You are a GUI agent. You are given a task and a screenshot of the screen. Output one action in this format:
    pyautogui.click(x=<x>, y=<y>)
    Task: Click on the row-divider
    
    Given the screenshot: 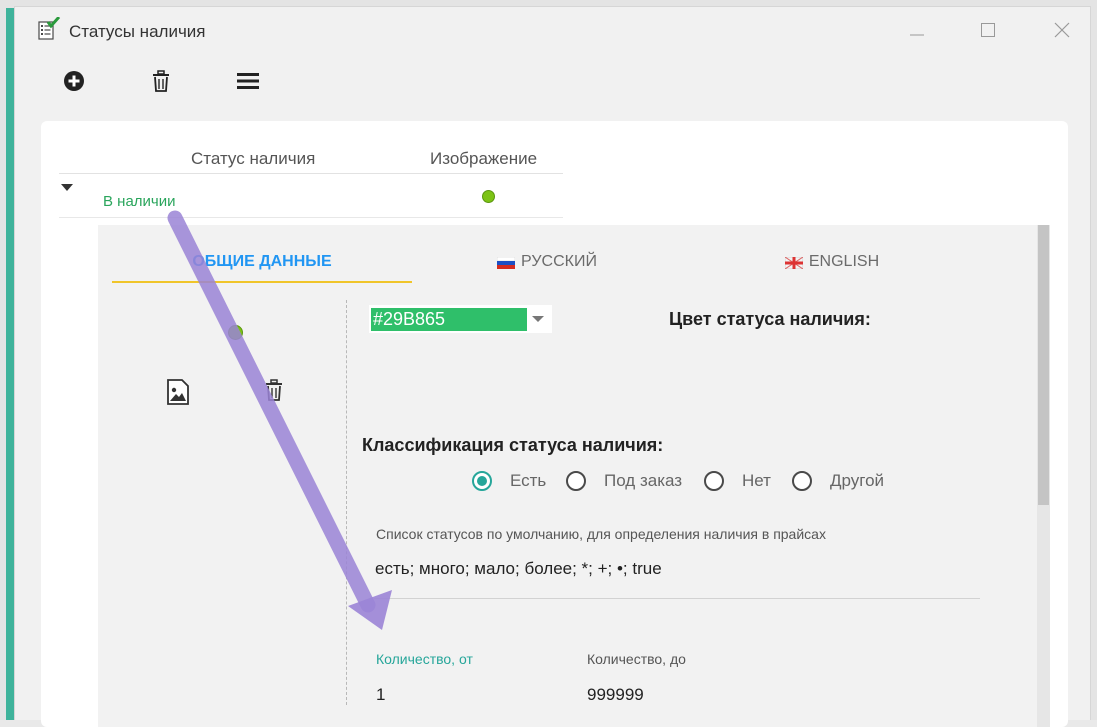 What is the action you would take?
    pyautogui.click(x=311, y=217)
    